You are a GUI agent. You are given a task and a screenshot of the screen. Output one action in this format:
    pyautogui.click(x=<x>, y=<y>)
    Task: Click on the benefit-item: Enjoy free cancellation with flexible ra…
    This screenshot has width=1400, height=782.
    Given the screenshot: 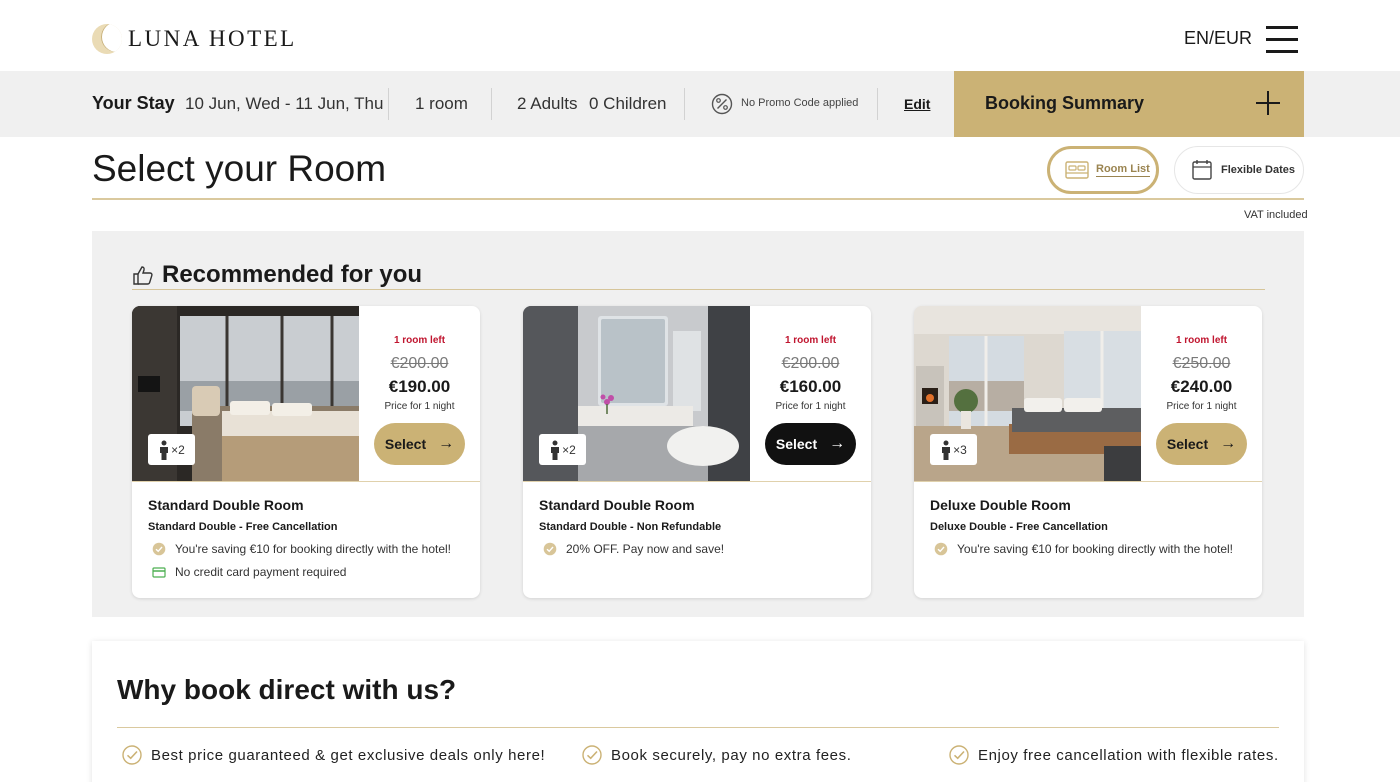 What is the action you would take?
    pyautogui.click(x=1114, y=755)
    